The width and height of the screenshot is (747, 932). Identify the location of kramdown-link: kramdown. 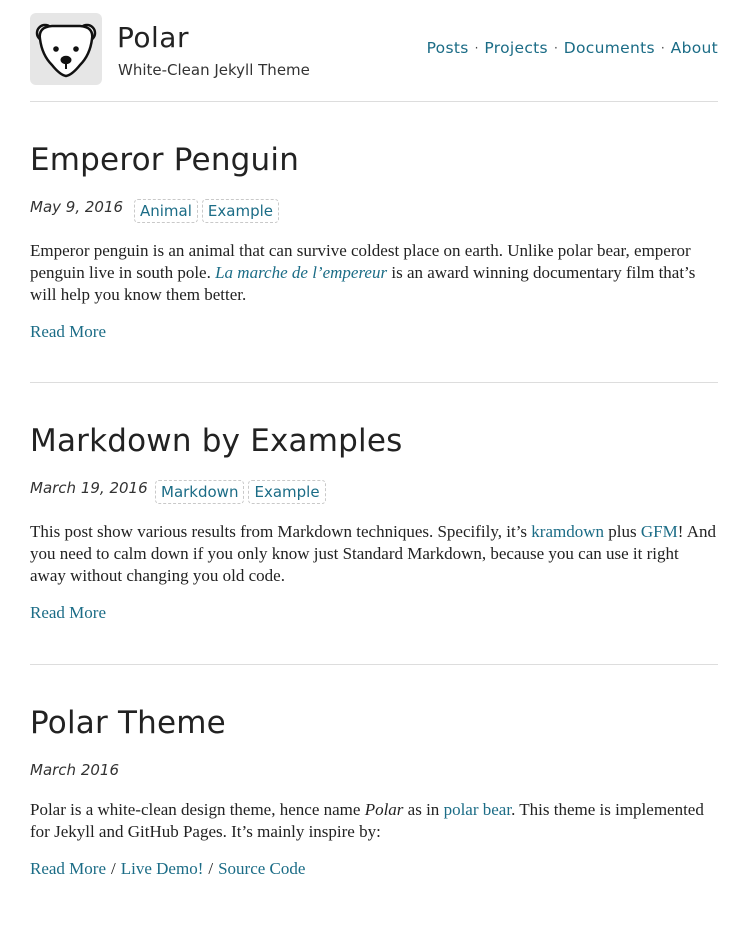
(567, 531).